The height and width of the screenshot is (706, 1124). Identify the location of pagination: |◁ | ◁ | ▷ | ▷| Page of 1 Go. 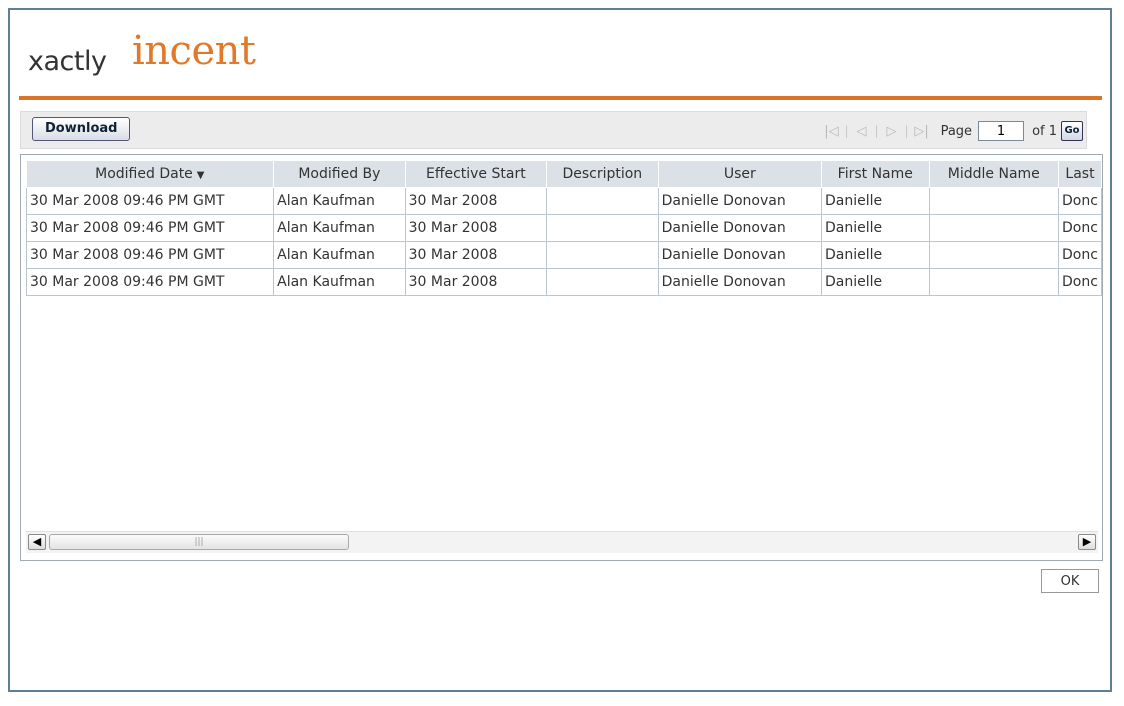
(950, 131).